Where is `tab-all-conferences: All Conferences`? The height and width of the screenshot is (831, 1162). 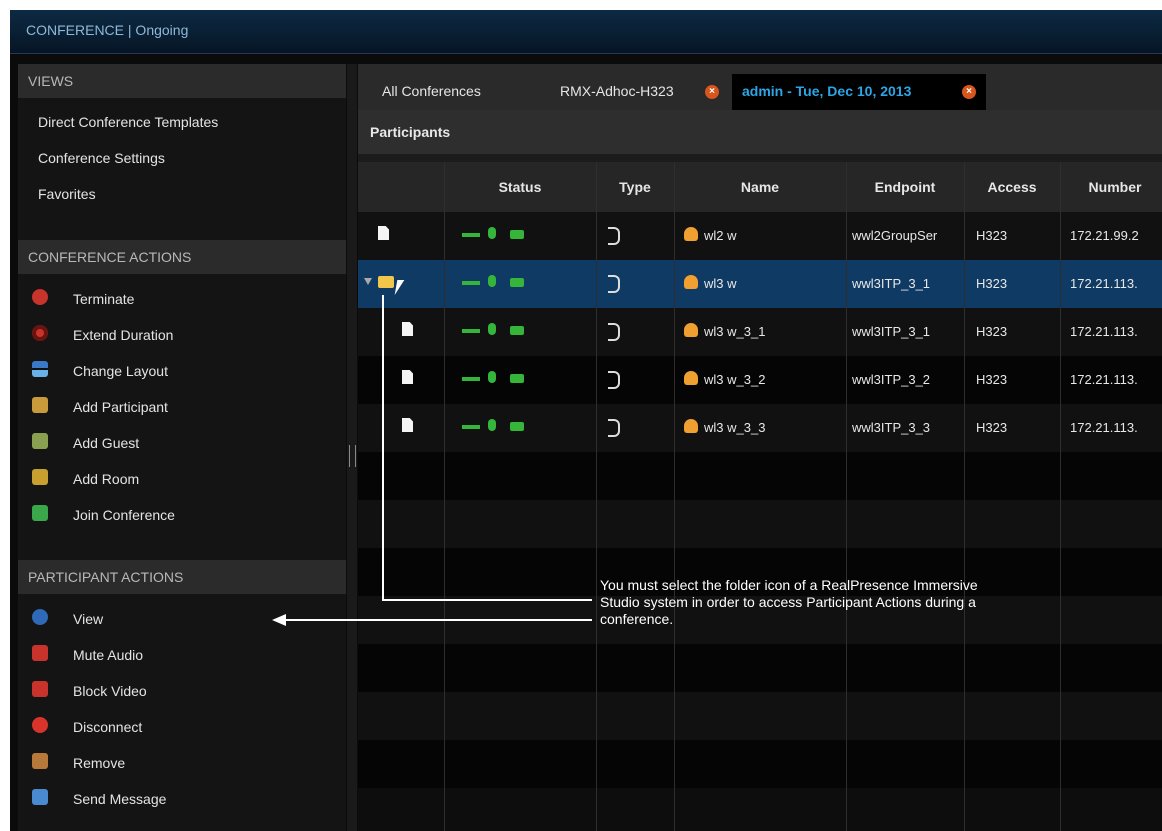 tab-all-conferences: All Conferences is located at coordinates (457, 92).